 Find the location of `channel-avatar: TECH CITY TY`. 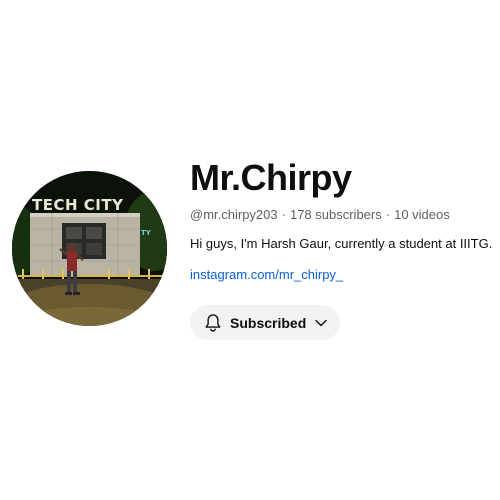

channel-avatar: TECH CITY TY is located at coordinates (89, 248).